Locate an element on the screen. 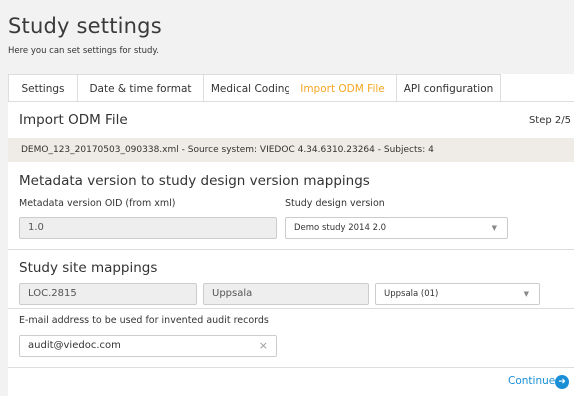 The width and height of the screenshot is (574, 396). email-value: audit@viedoc.com is located at coordinates (74, 345).